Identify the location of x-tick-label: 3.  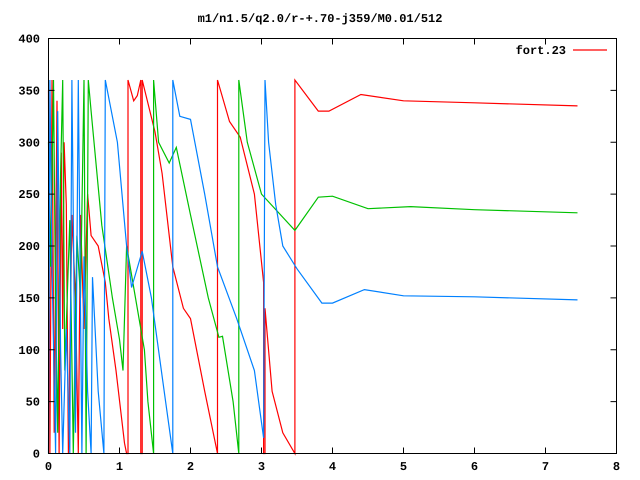
(262, 467).